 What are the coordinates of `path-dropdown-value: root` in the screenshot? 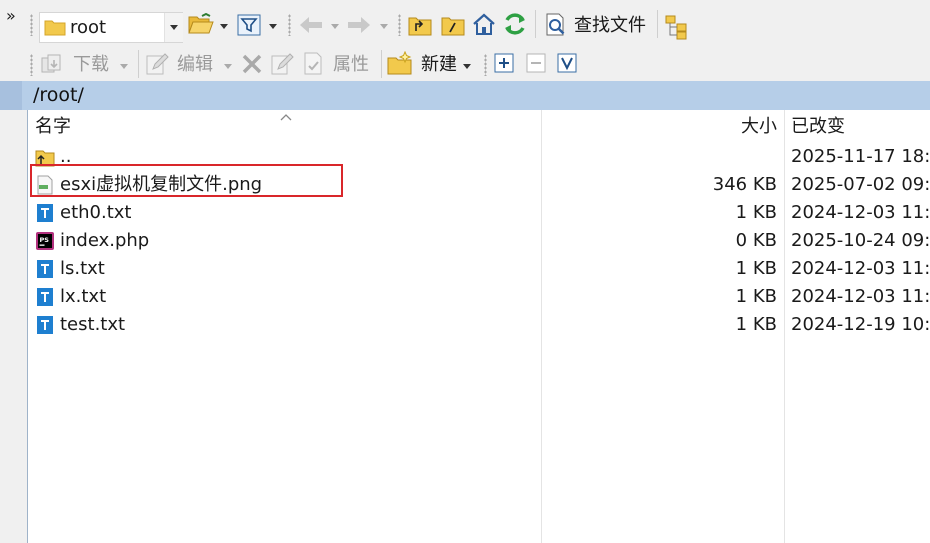 It's located at (88, 27).